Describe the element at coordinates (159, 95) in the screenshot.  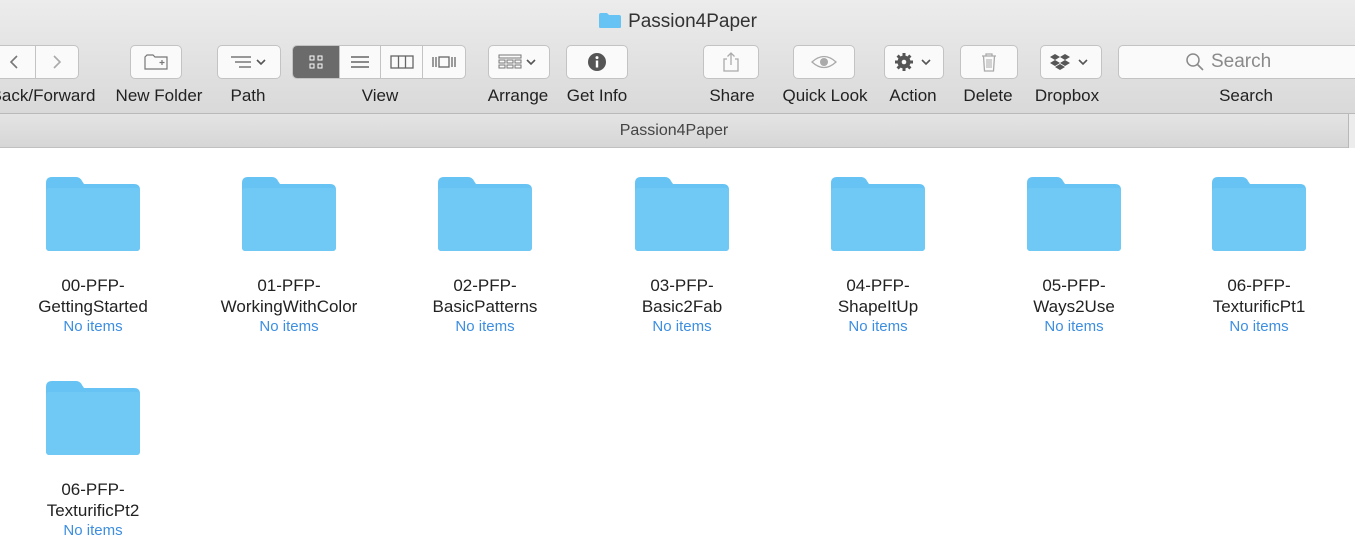
I see `new-folder-label: New Folder` at that location.